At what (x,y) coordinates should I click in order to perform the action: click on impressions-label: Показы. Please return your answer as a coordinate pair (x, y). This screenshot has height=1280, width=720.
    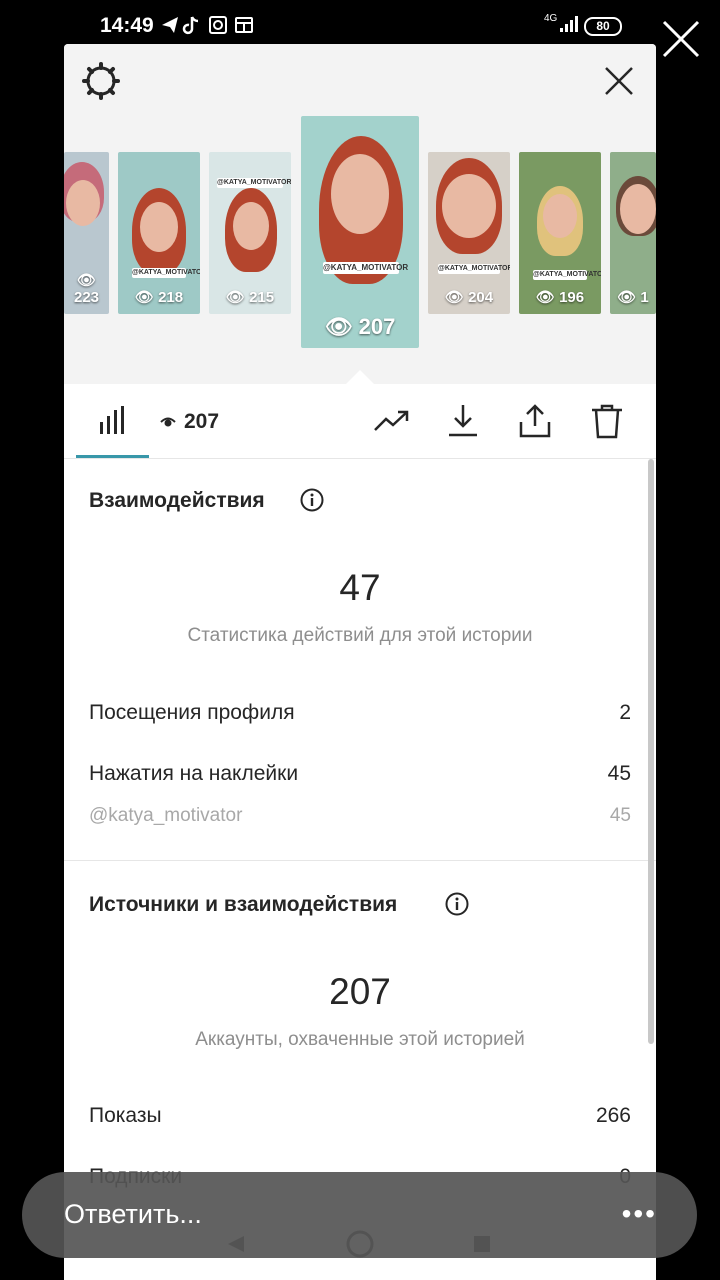
    Looking at the image, I should click on (125, 1115).